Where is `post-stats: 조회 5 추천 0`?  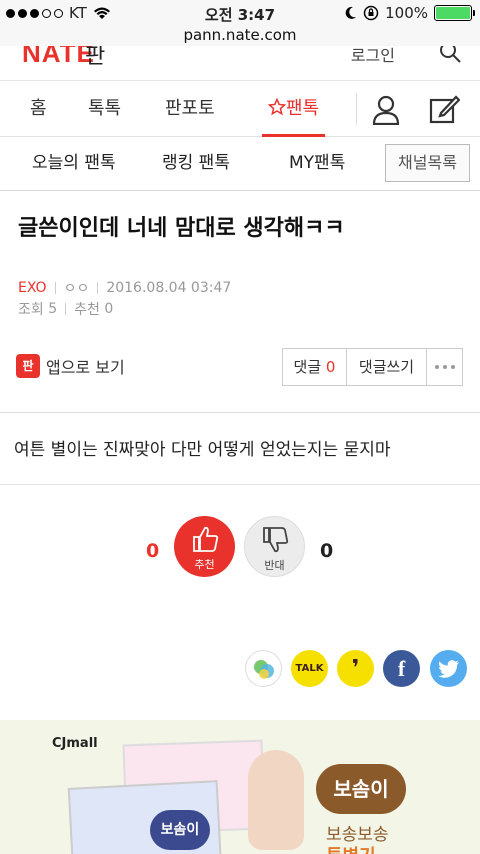 post-stats: 조회 5 추천 0 is located at coordinates (65, 309).